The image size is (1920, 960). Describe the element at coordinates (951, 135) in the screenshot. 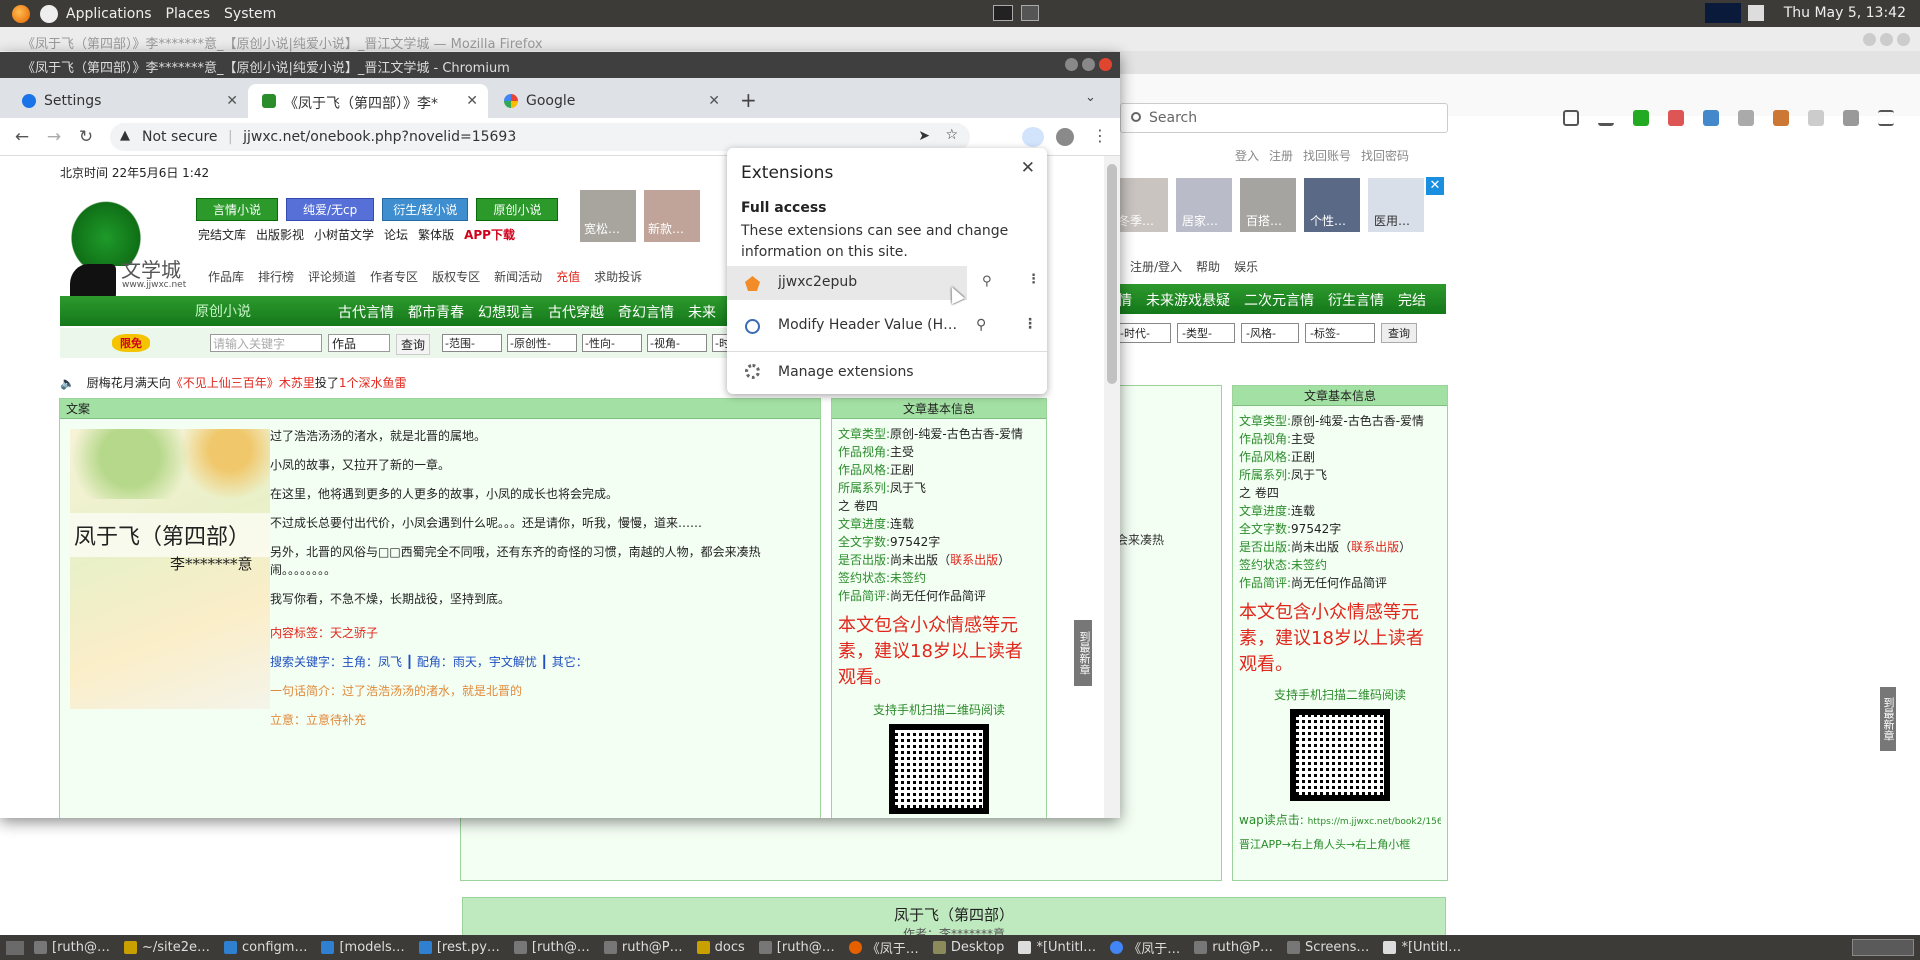

I see `bookmark-star-icon: ☆` at that location.